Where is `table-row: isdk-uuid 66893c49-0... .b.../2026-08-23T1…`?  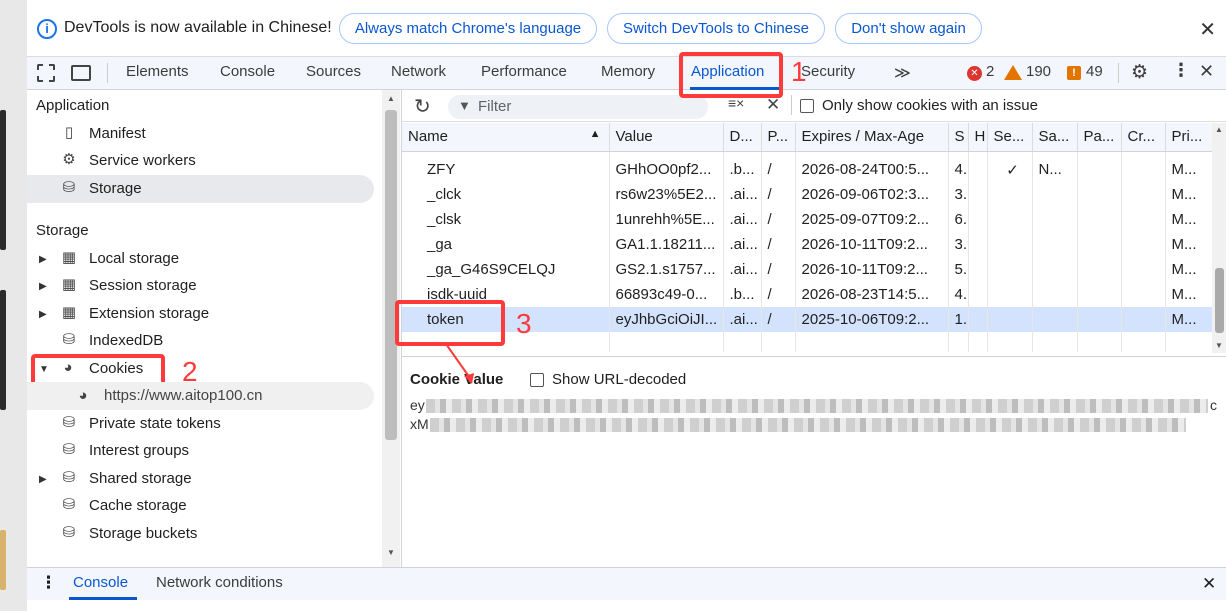
table-row: isdk-uuid 66893c49-0... .b.../2026-08-23T1… is located at coordinates (807, 294).